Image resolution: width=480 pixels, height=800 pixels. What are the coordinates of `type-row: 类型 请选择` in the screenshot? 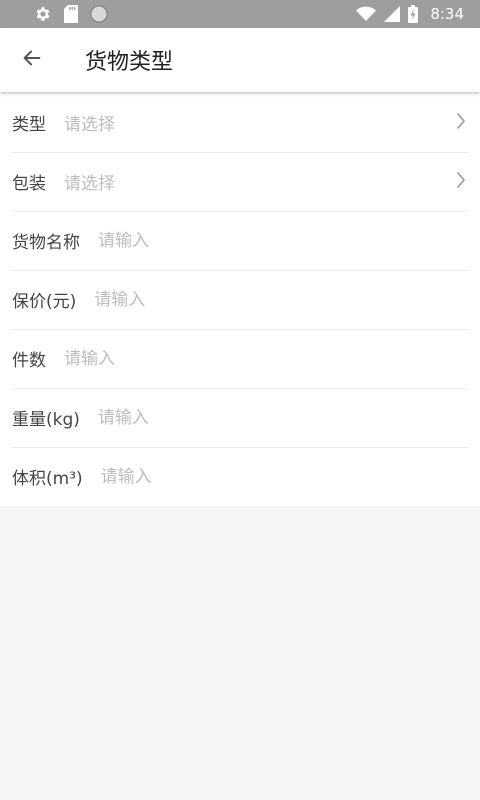 It's located at (240, 122).